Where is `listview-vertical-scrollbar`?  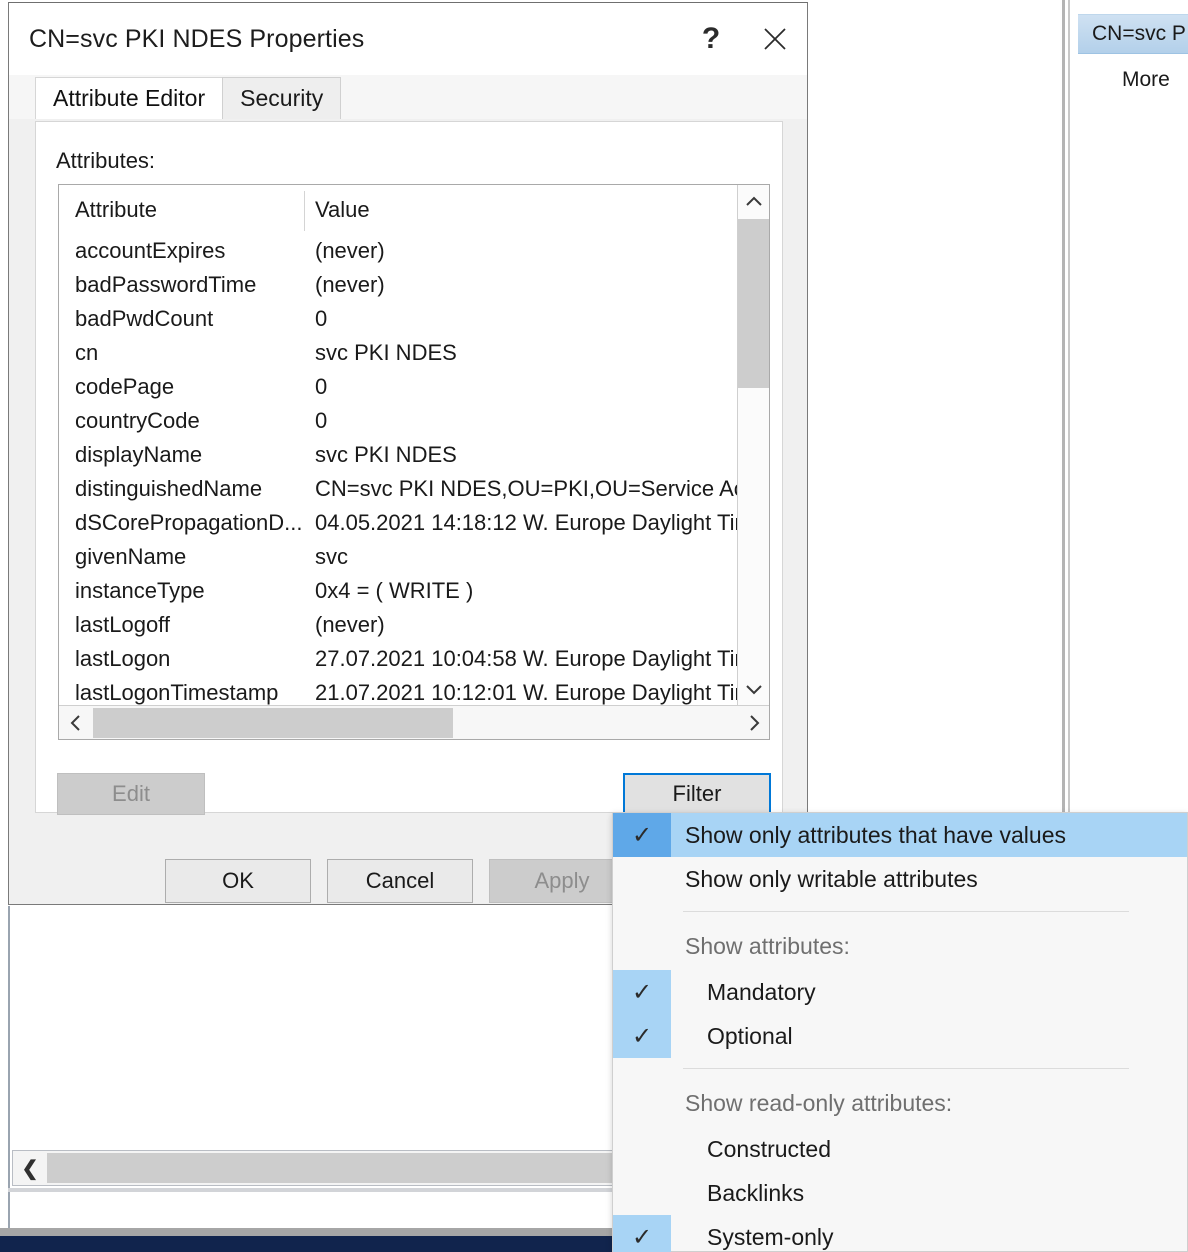 listview-vertical-scrollbar is located at coordinates (753, 445).